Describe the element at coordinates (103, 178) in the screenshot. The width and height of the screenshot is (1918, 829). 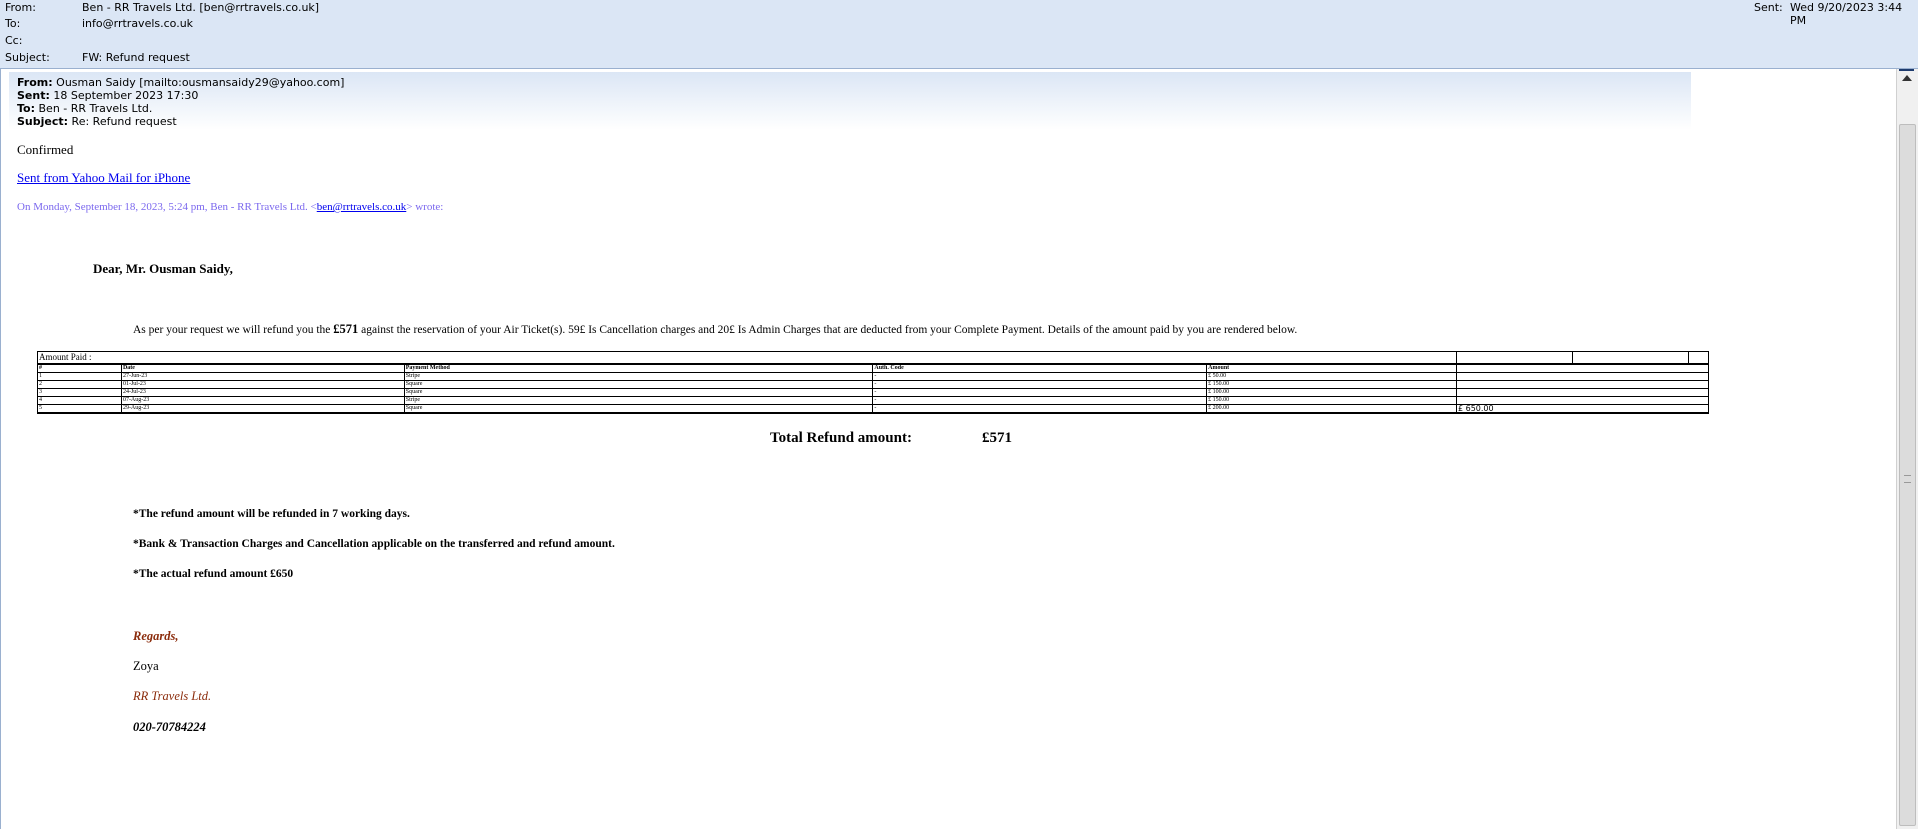
I see `yahoo-mail-link: Sent from Yahoo Mail for iPhone` at that location.